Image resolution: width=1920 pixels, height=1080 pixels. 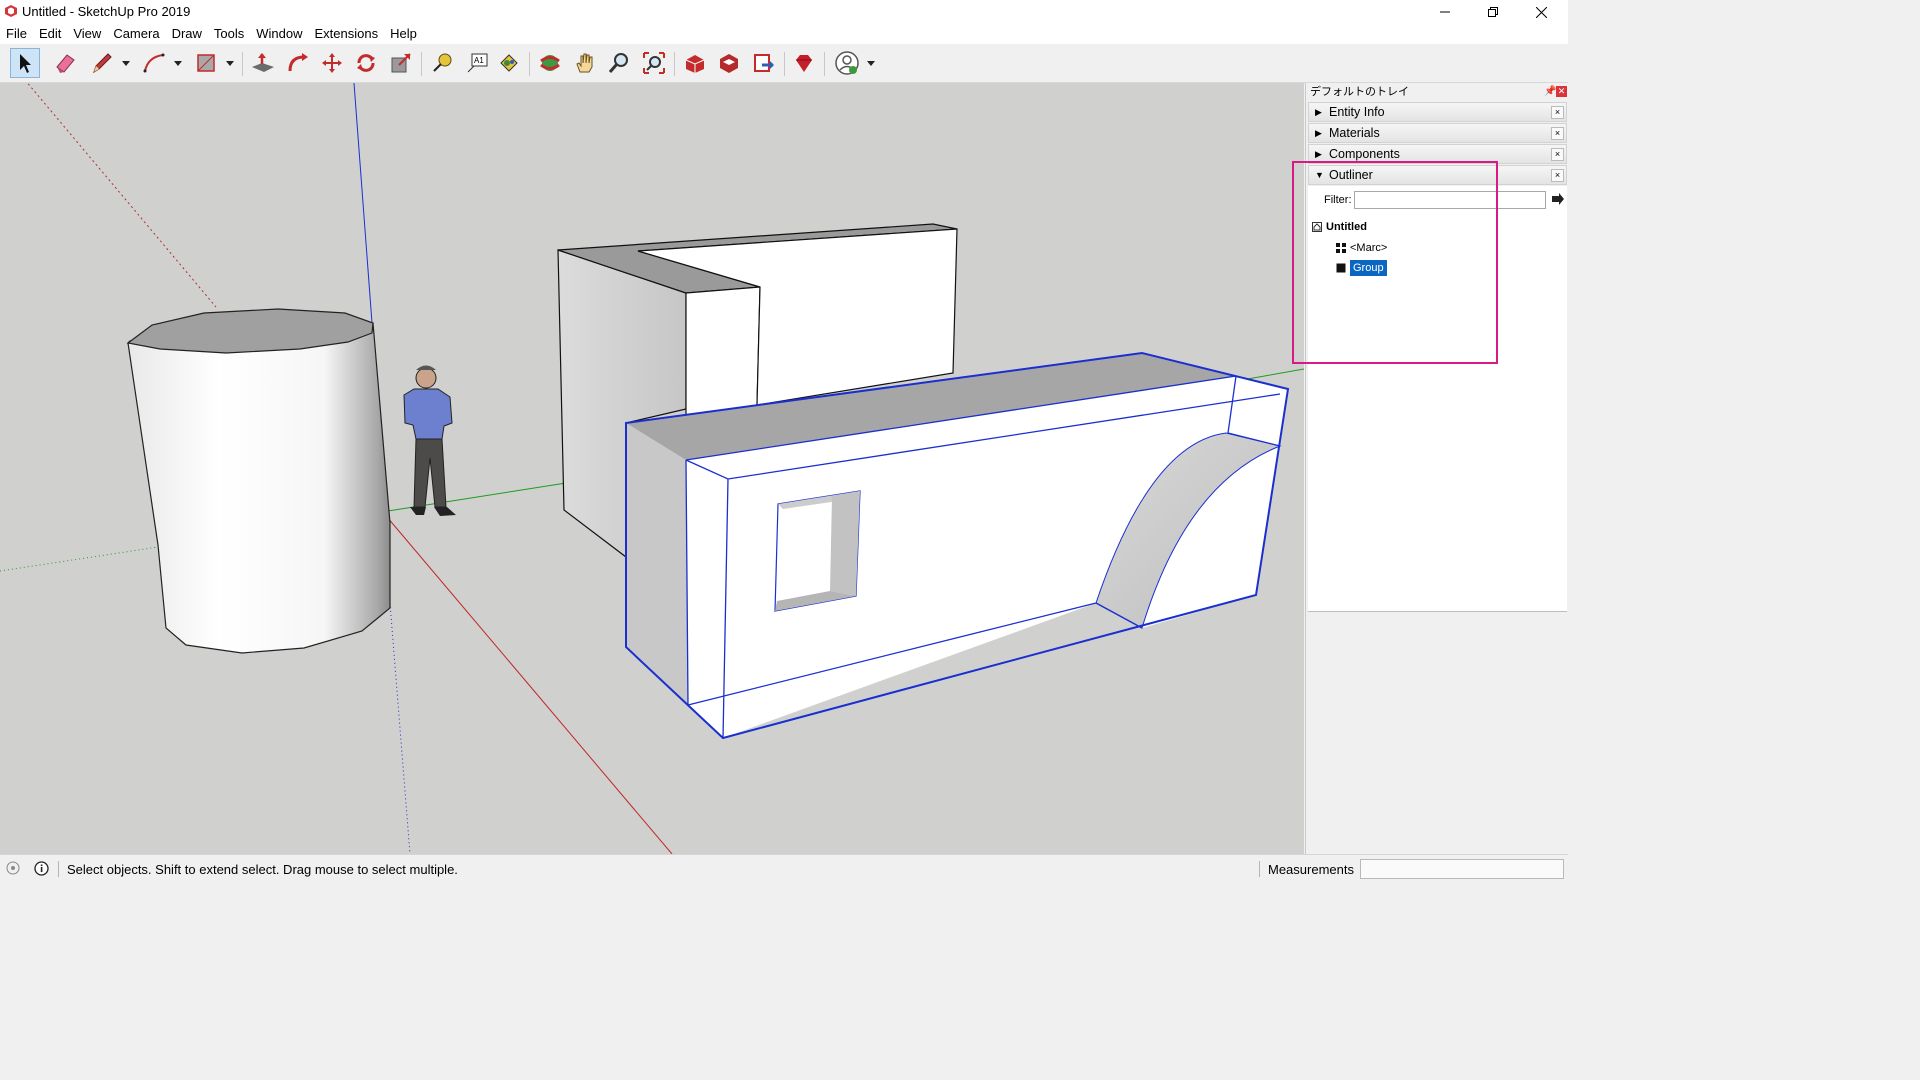 I want to click on component-icon, so click(x=1341, y=248).